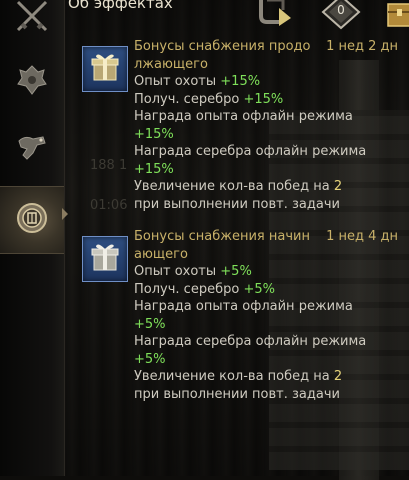  I want to click on bonus-silver: Получ. серебро +15%, so click(209, 99).